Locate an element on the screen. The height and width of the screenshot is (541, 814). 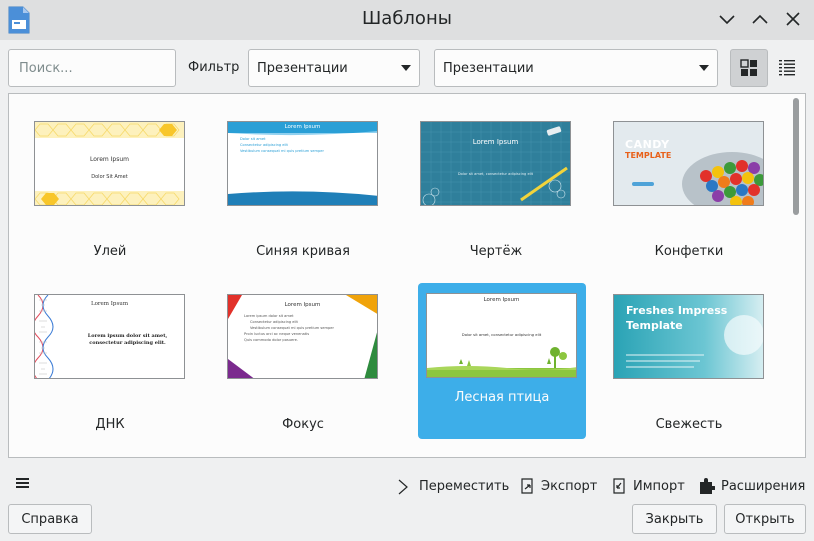
template-tile-candy: CANDY TEMPLATE Конфетки is located at coordinates (689, 189).